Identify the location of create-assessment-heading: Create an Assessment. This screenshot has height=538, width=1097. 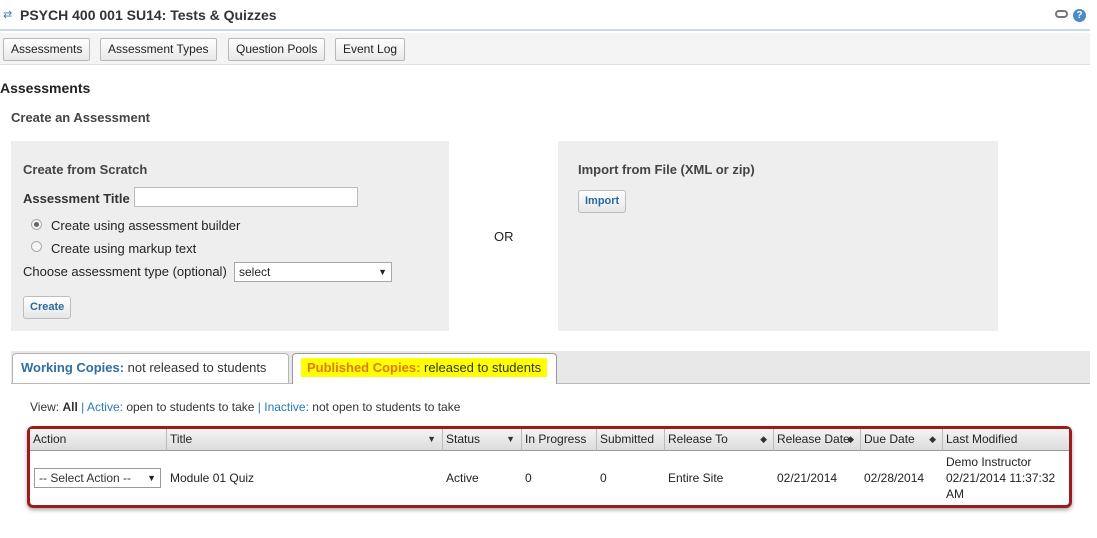
(80, 117).